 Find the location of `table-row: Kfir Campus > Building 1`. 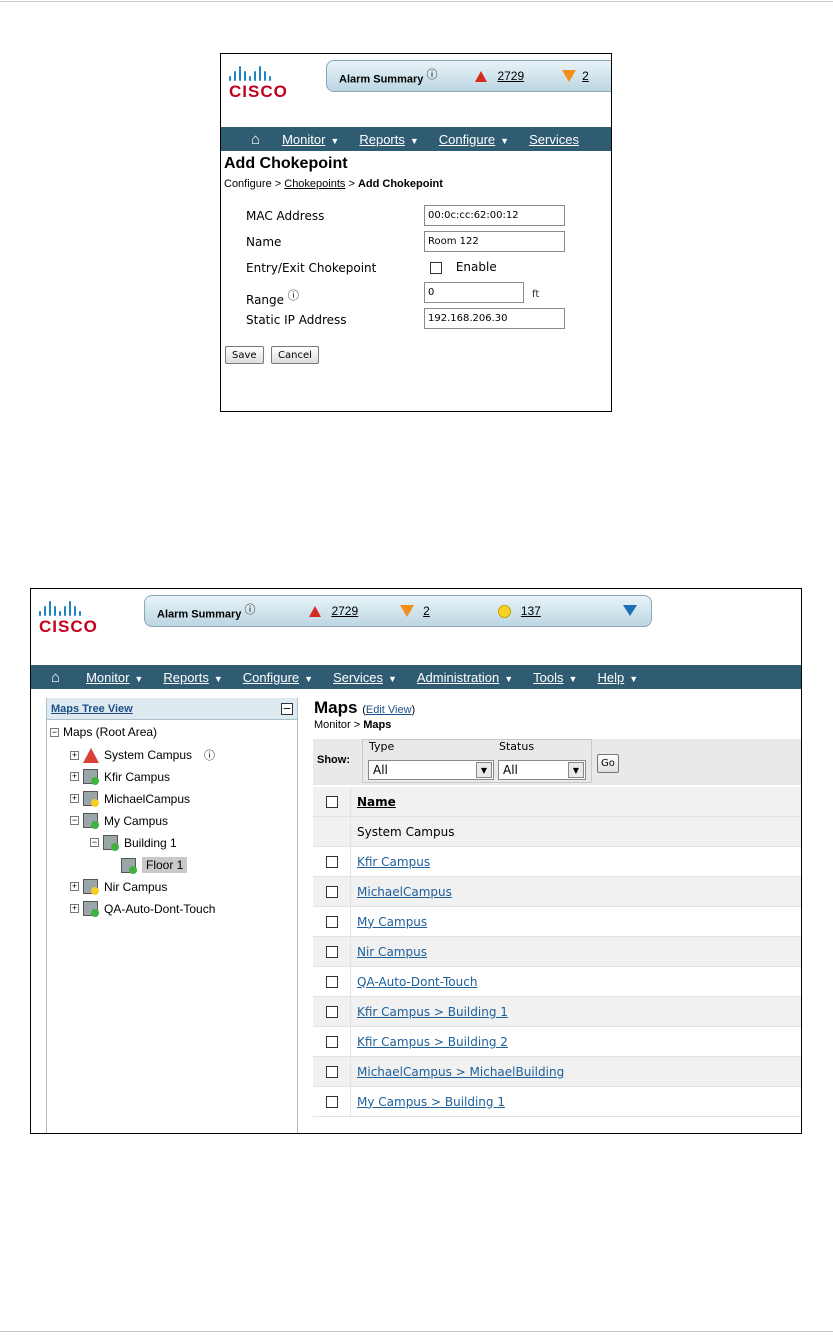

table-row: Kfir Campus > Building 1 is located at coordinates (557, 1012).